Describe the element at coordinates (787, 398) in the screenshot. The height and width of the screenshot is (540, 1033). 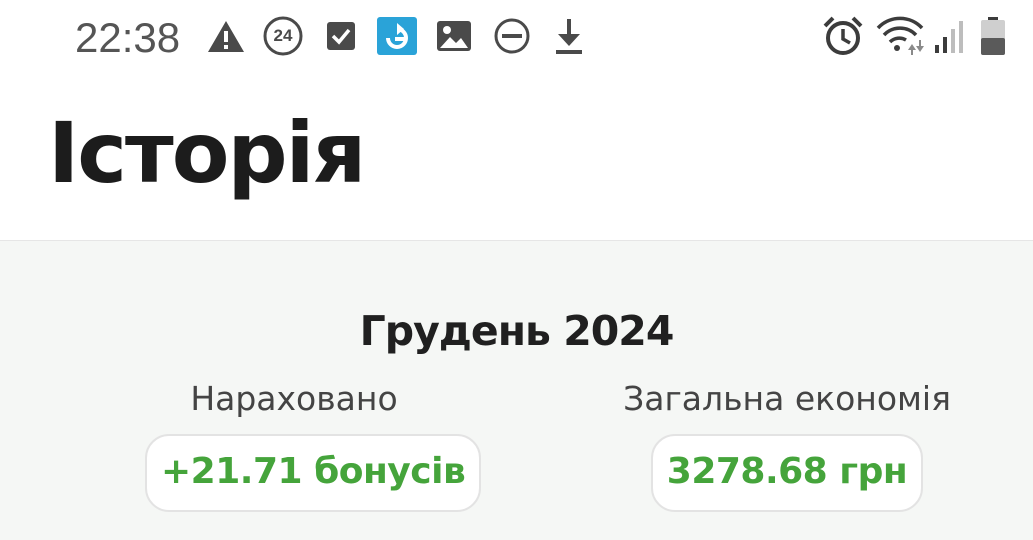
I see `savings-label: Загальна економія` at that location.